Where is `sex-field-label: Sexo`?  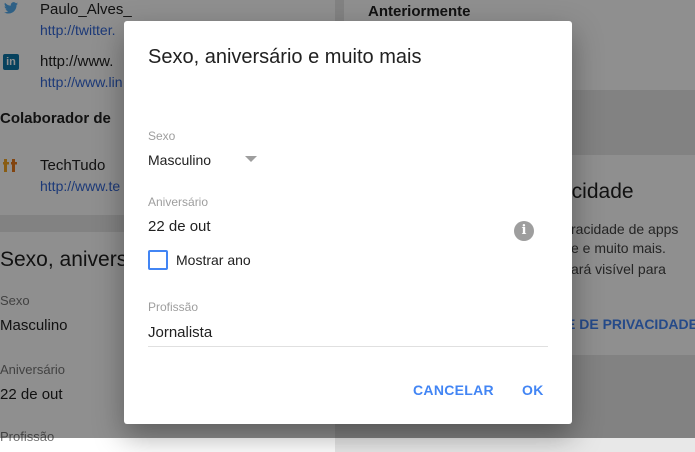 sex-field-label: Sexo is located at coordinates (162, 136).